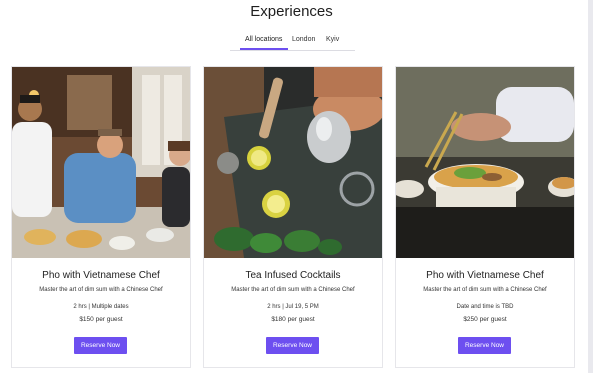 This screenshot has width=593, height=373. I want to click on card-price: $180 per guest, so click(293, 319).